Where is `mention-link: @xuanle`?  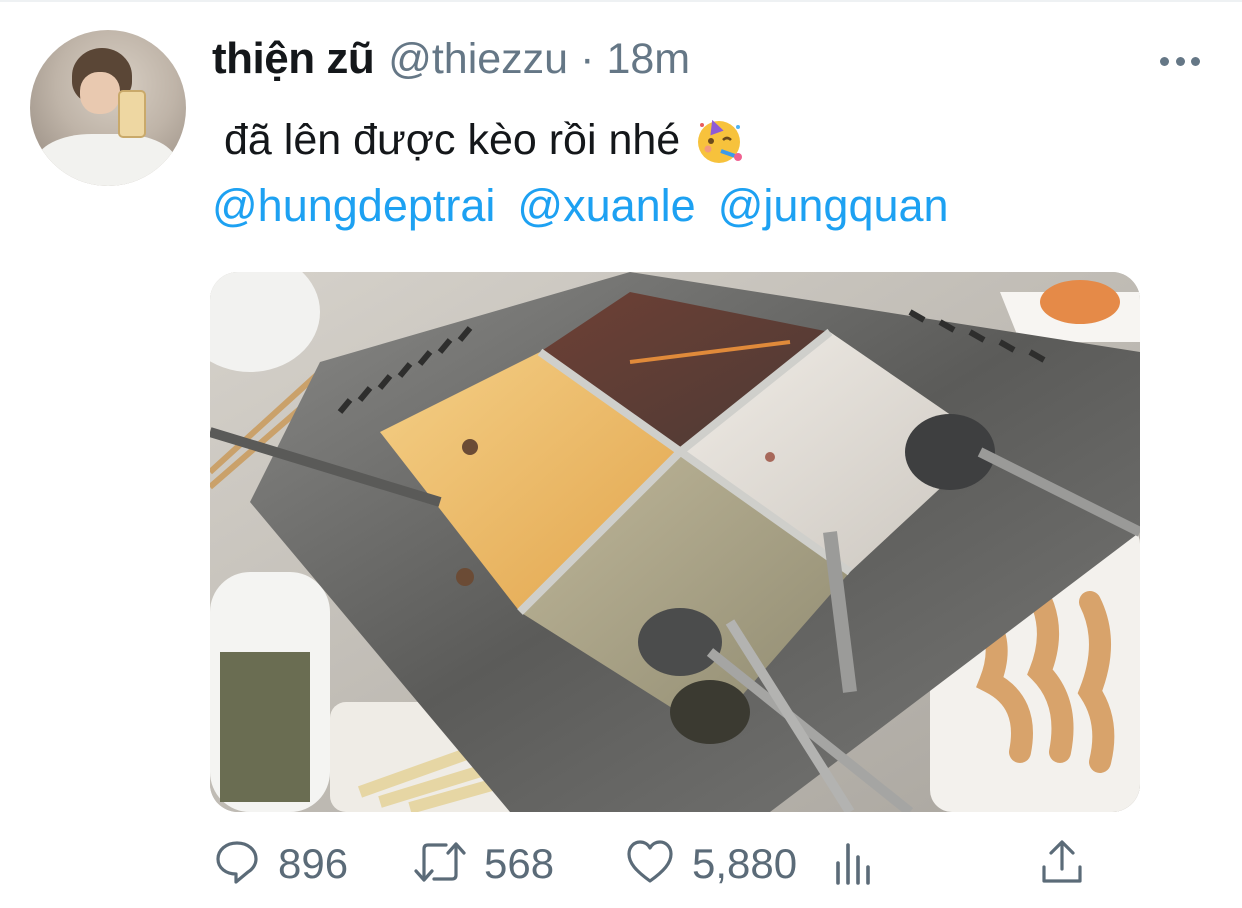
mention-link: @xuanle is located at coordinates (606, 206).